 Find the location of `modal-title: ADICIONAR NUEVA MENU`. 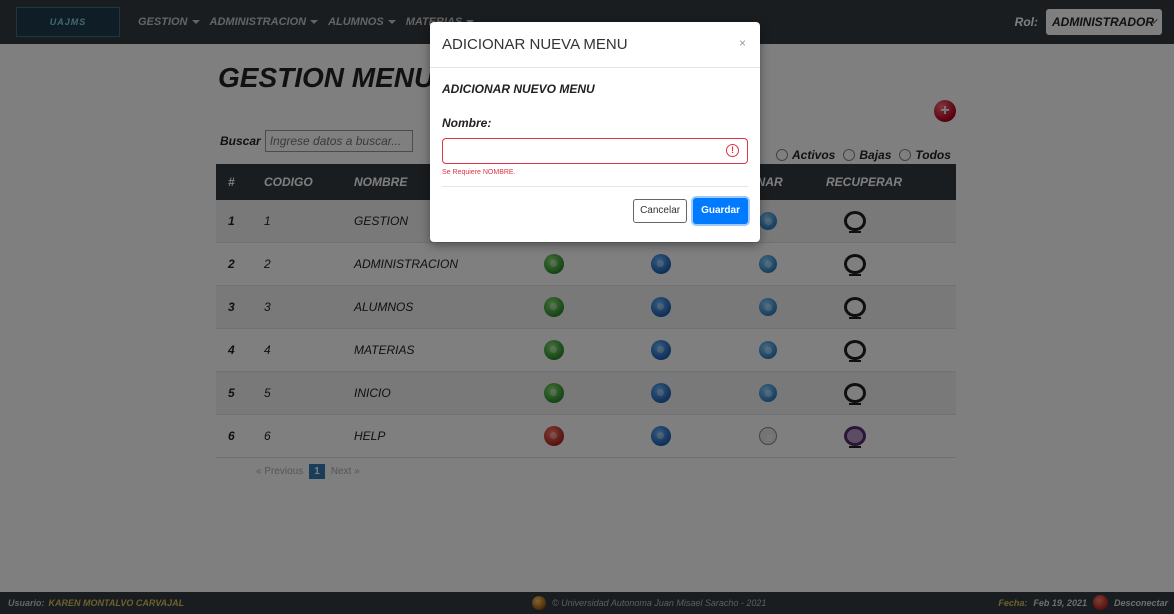

modal-title: ADICIONAR NUEVA MENU is located at coordinates (535, 44).